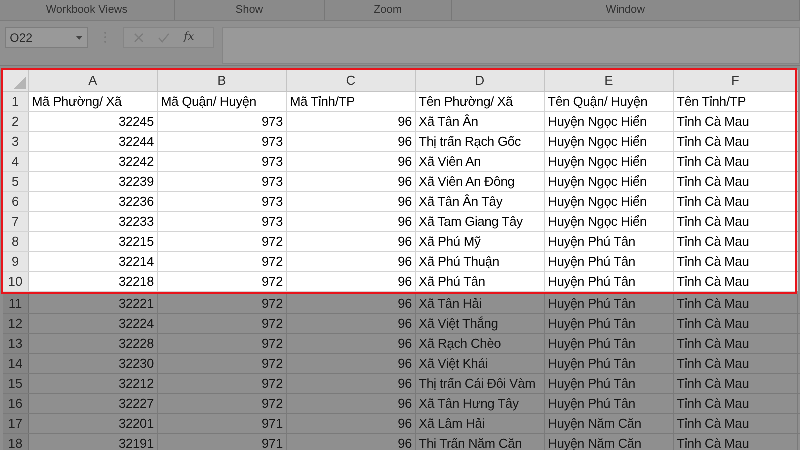  What do you see at coordinates (164, 37) in the screenshot?
I see `check-icon` at bounding box center [164, 37].